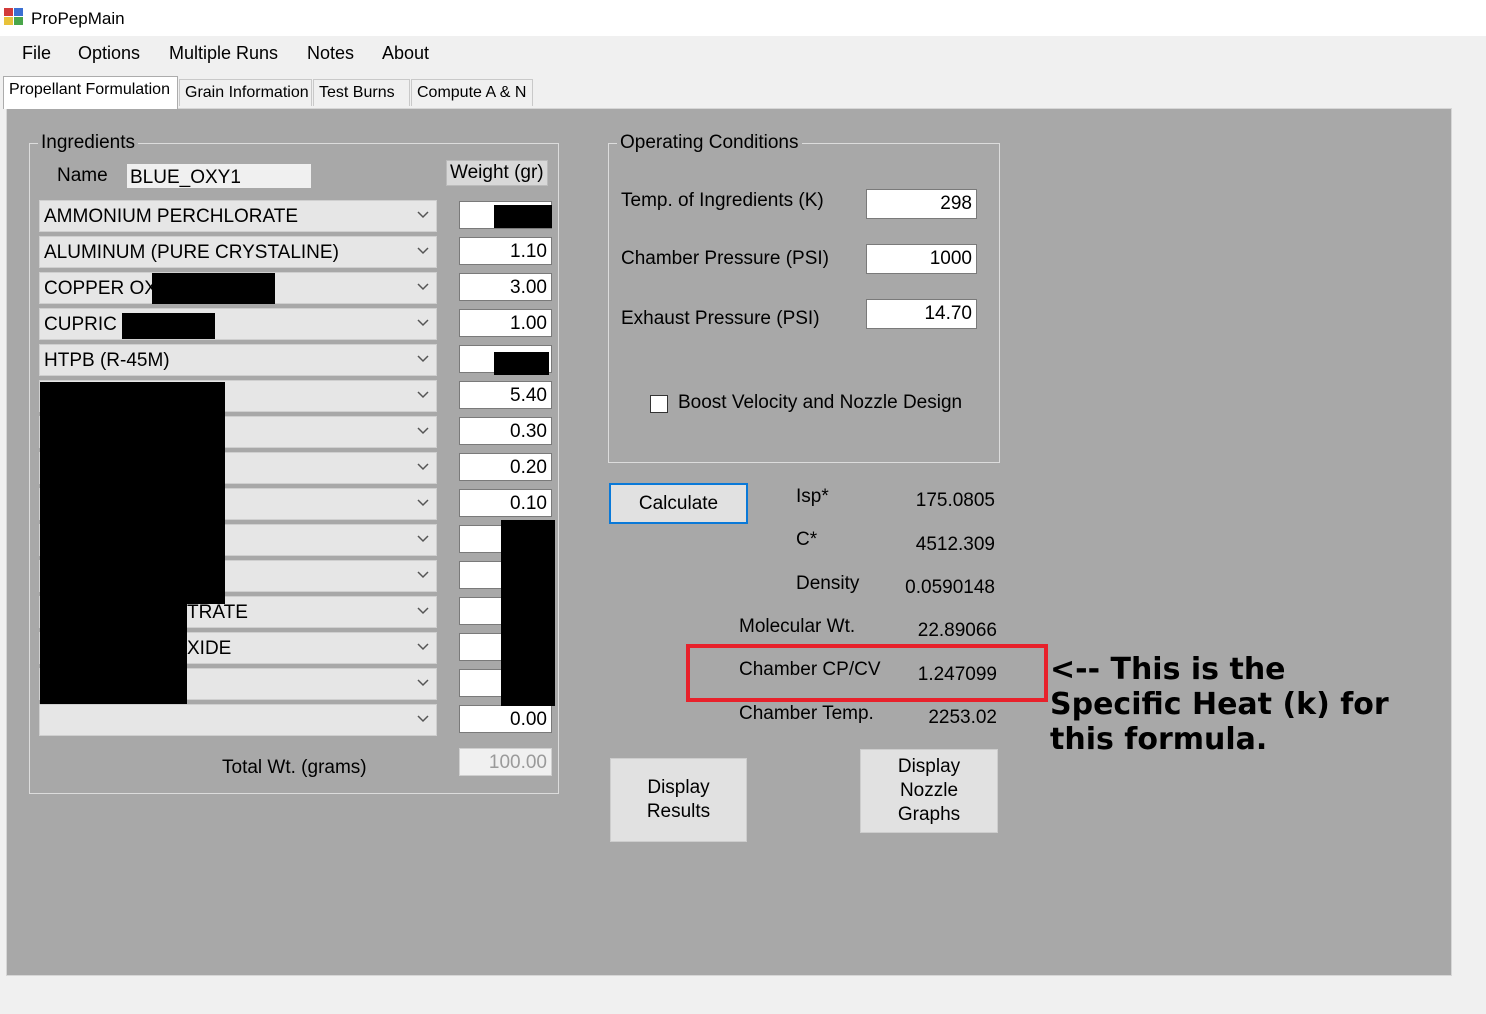 Image resolution: width=1486 pixels, height=1014 pixels. I want to click on weight-field-15: 0.00, so click(505, 719).